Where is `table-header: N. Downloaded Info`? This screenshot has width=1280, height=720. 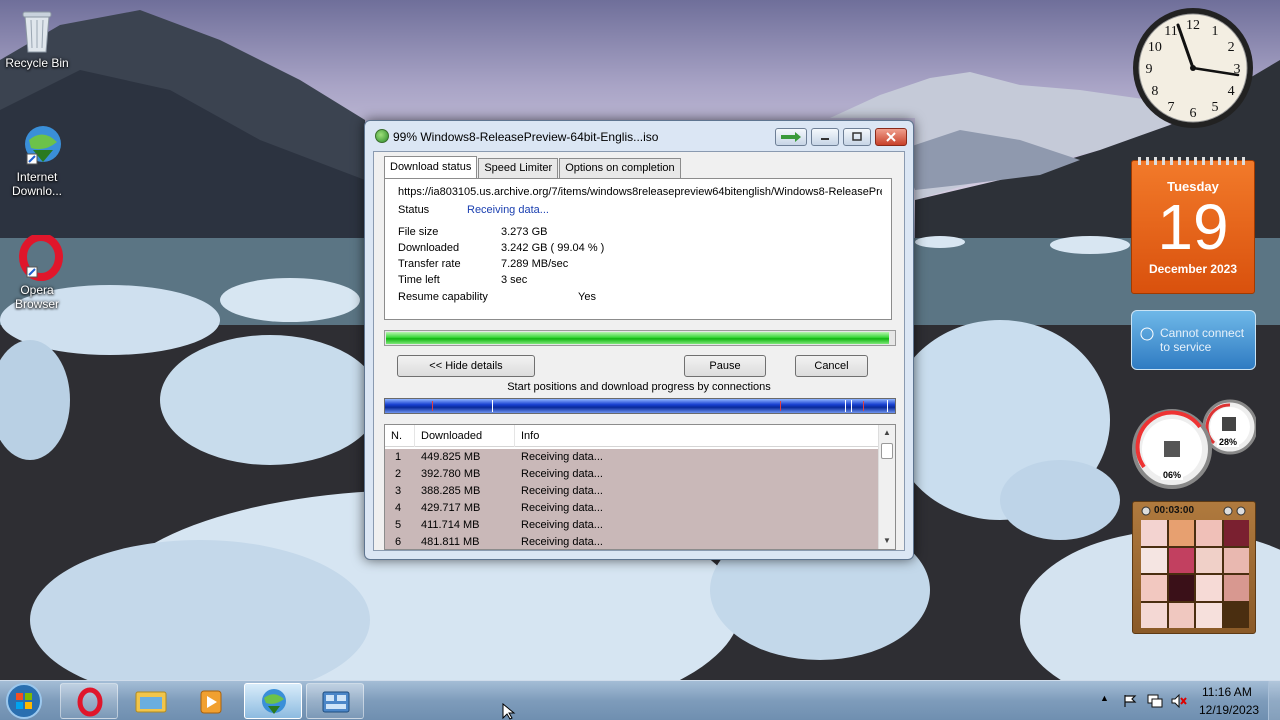 table-header: N. Downloaded Info is located at coordinates (631, 436).